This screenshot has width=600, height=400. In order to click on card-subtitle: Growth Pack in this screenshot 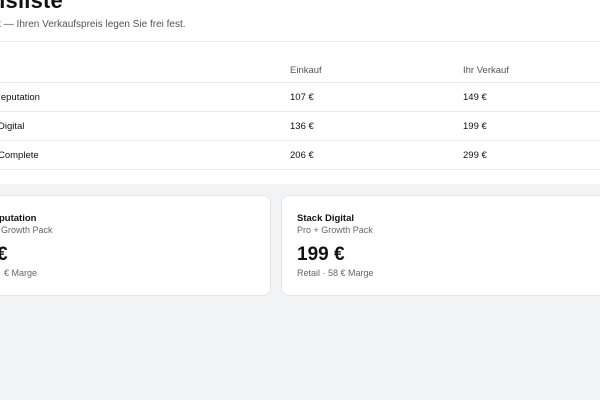, I will do `click(27, 230)`.